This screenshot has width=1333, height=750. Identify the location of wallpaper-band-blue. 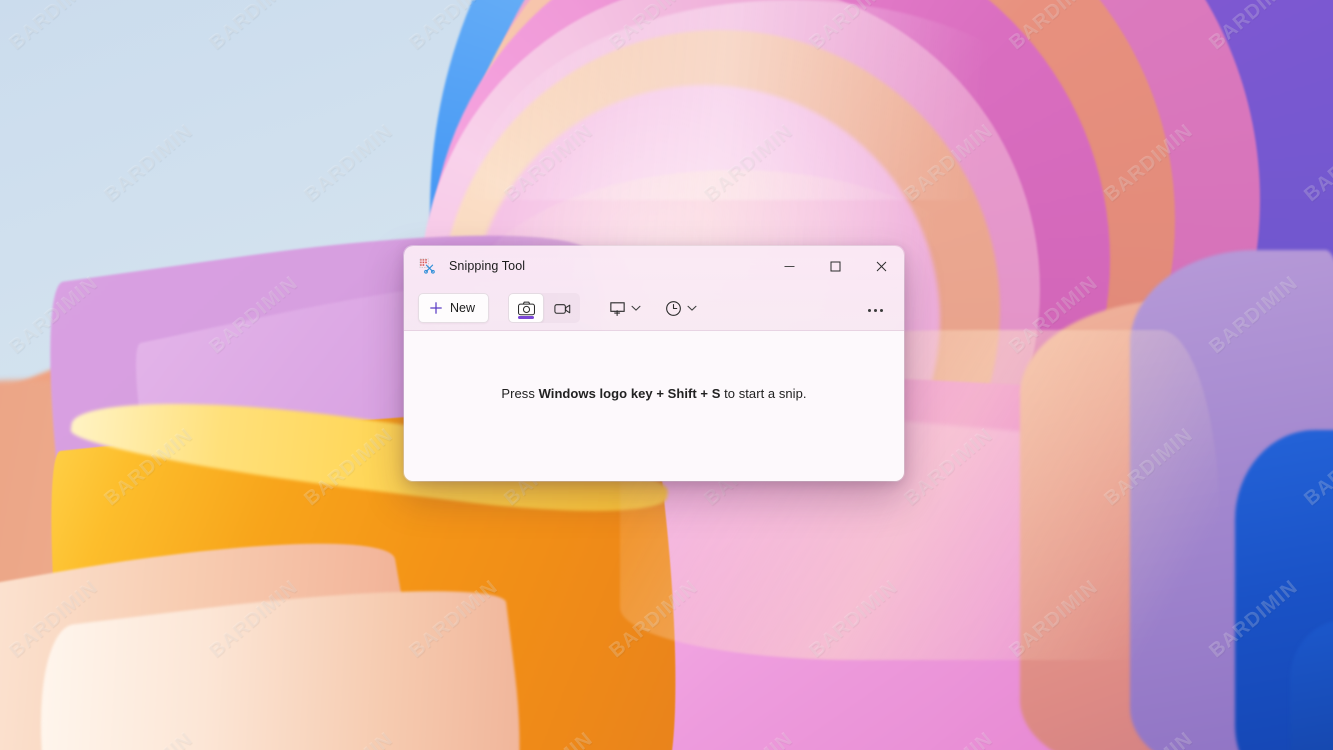
(1284, 590).